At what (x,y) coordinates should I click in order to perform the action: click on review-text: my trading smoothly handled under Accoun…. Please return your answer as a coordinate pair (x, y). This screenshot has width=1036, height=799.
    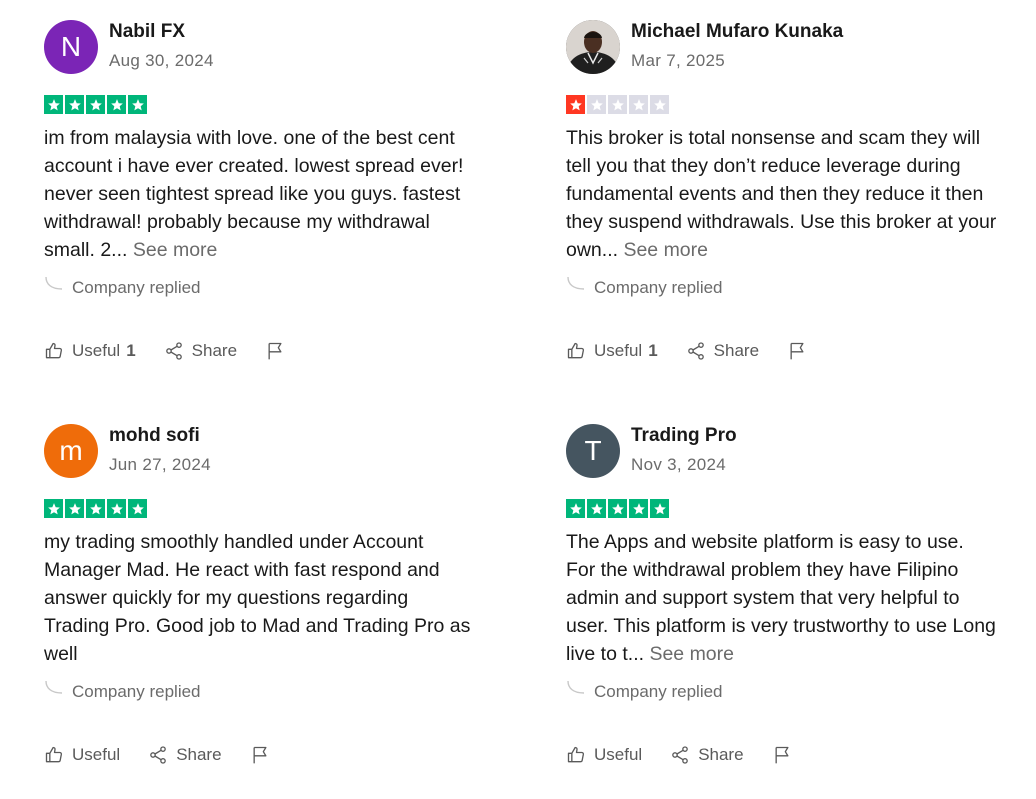
    Looking at the image, I should click on (260, 598).